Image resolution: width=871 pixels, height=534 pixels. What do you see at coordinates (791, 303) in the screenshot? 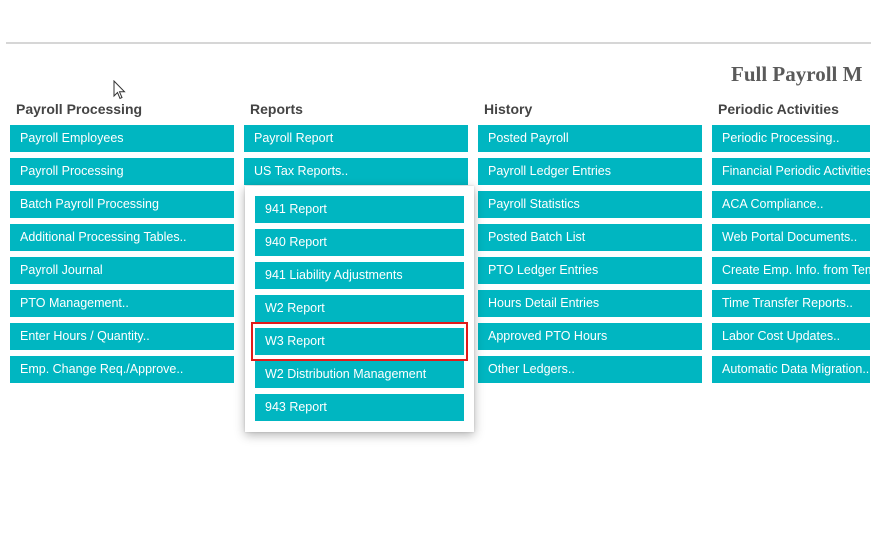
I see `tile-time-transfer-reports: Time Transfer Reports..` at bounding box center [791, 303].